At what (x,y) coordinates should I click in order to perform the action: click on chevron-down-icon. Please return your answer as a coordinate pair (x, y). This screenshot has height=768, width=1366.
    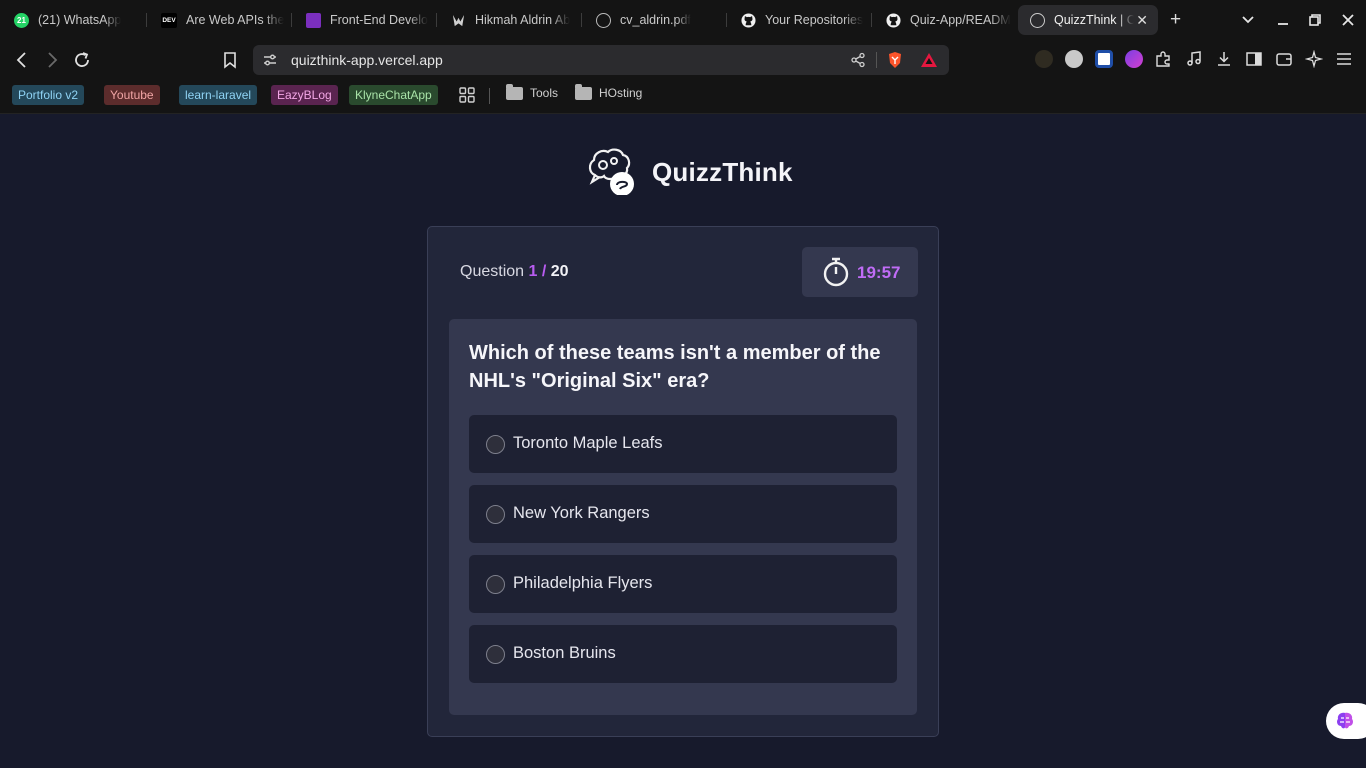
    Looking at the image, I should click on (1248, 20).